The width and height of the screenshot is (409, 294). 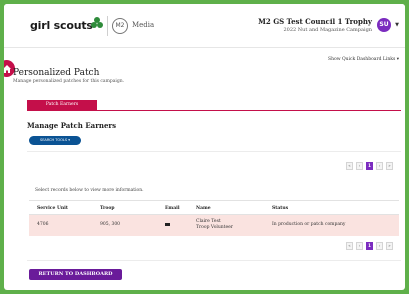 I want to click on section-title: Manage Patch Earners, so click(x=72, y=125).